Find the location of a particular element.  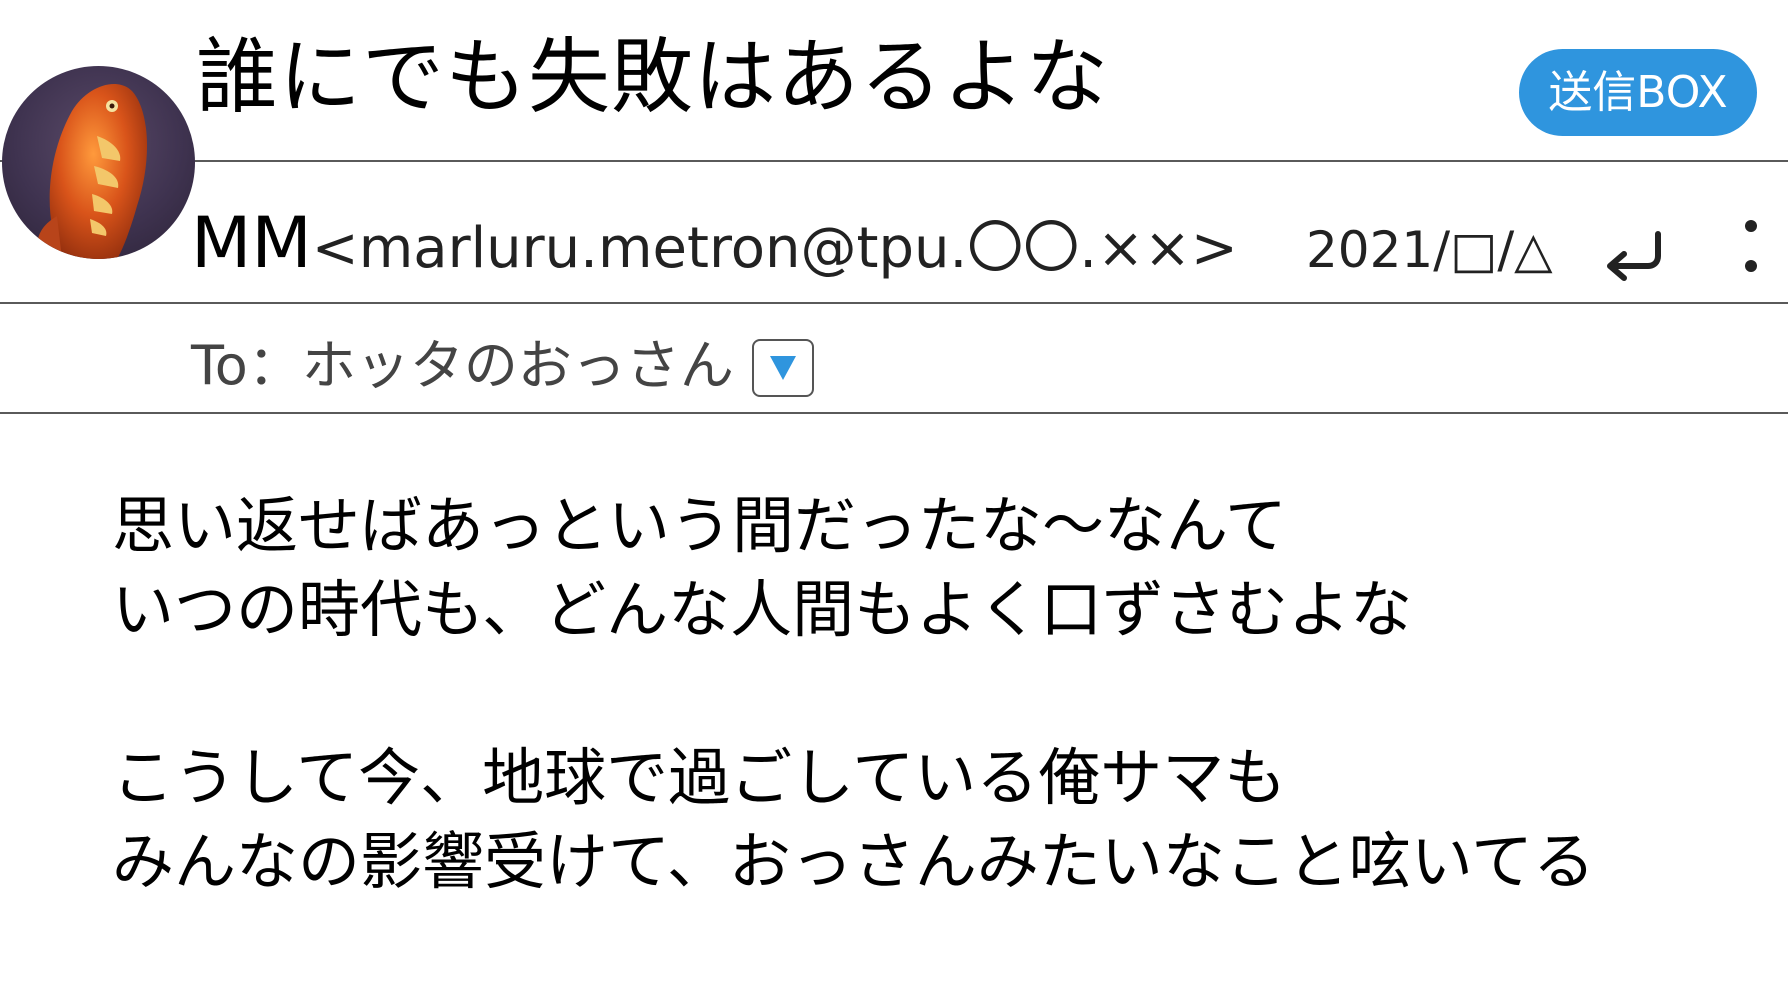

recipient-dropdown-button is located at coordinates (783, 368).